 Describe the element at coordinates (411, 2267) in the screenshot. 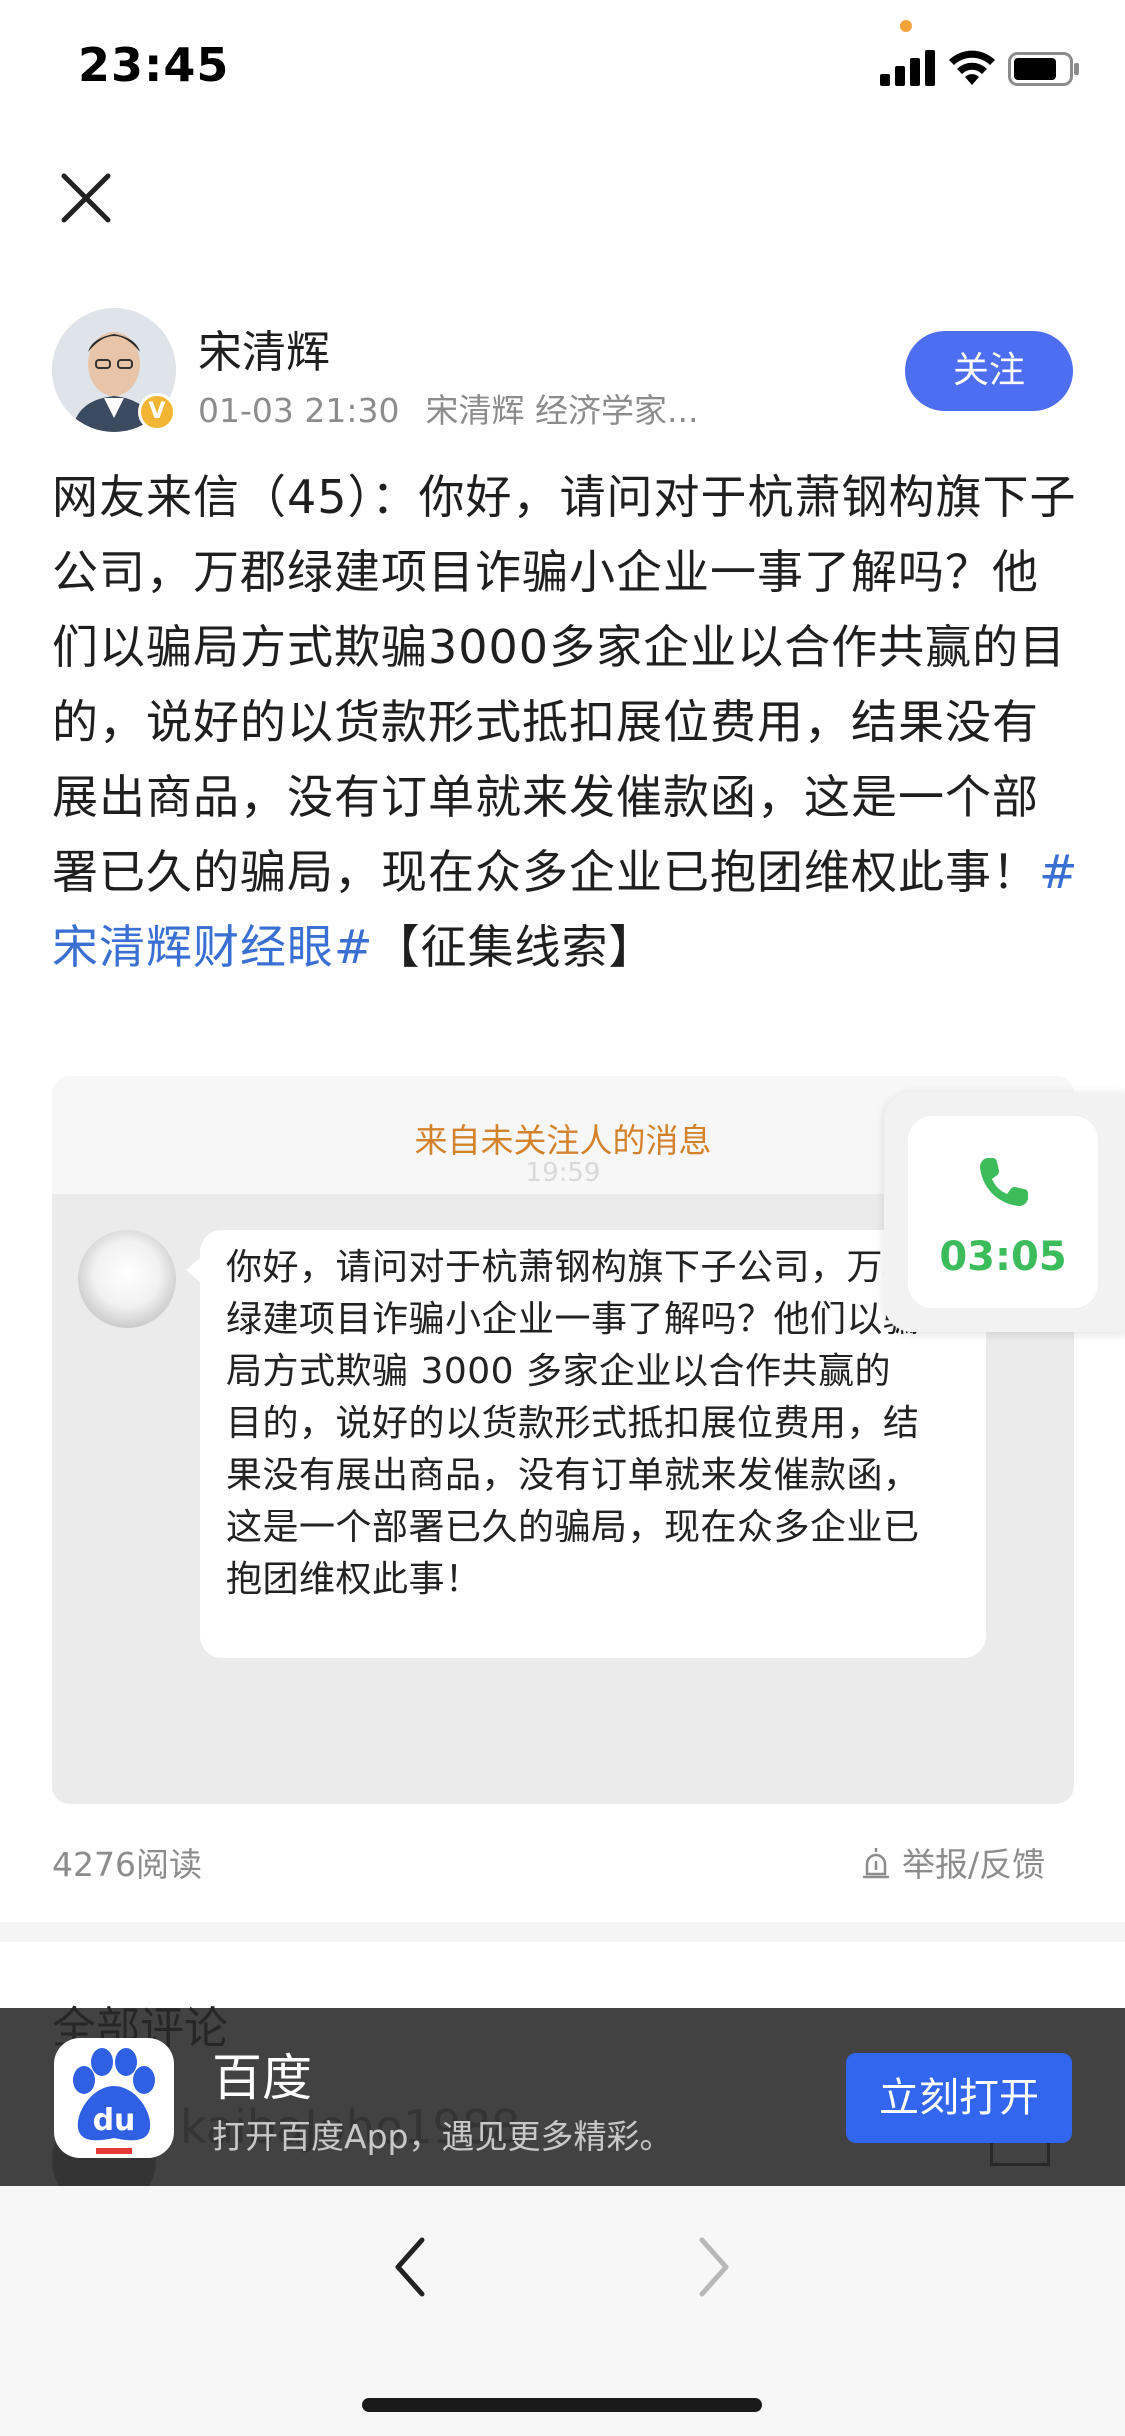

I see `back-arrow-icon` at that location.